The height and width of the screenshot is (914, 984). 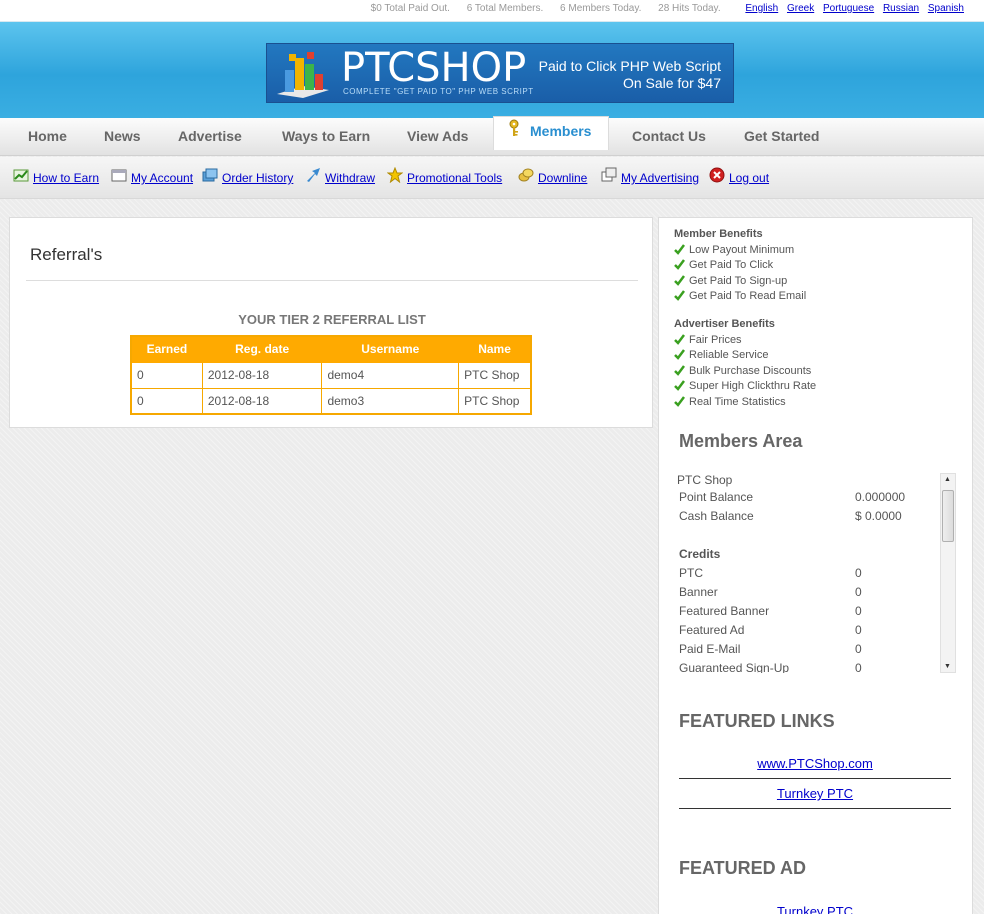 What do you see at coordinates (437, 136) in the screenshot?
I see `nav-view-ads: View Ads` at bounding box center [437, 136].